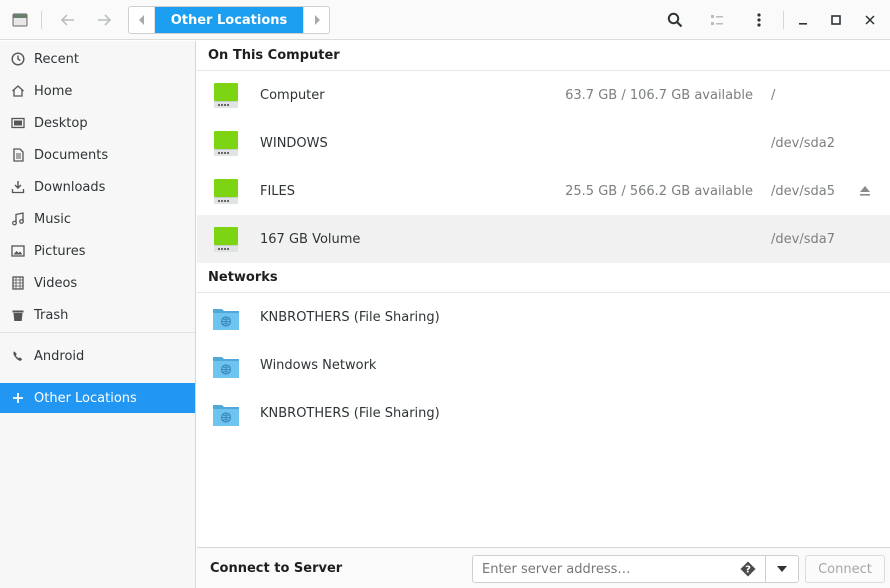 The width and height of the screenshot is (890, 588). Describe the element at coordinates (543, 143) in the screenshot. I see `drive-row-windows: WINDOWS /dev/sda2` at that location.